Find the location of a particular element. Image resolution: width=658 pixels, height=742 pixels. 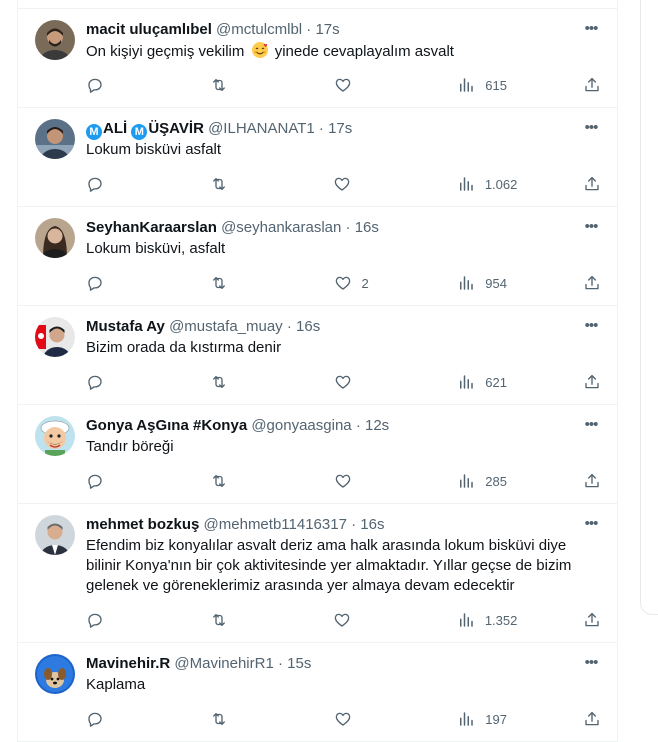

tweet-text: Kaplama is located at coordinates (116, 684).